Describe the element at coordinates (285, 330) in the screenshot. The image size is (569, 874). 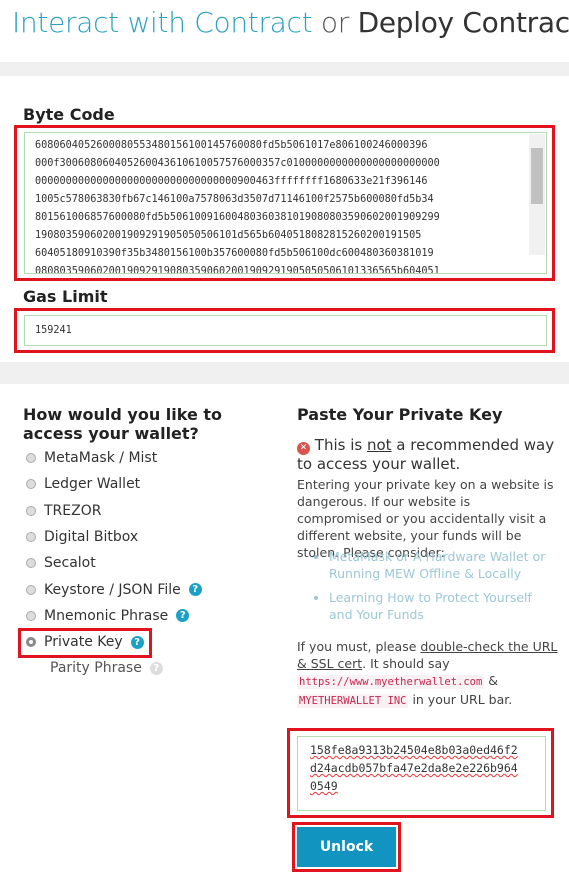
I see `gas-limit-input: 159241` at that location.